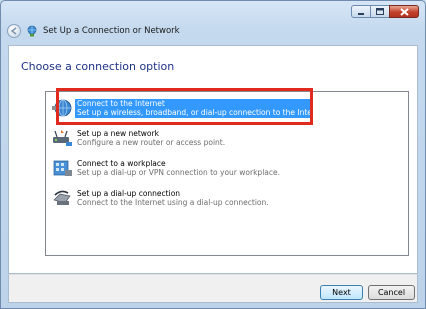 Image resolution: width=426 pixels, height=309 pixels. Describe the element at coordinates (341, 292) in the screenshot. I see `next-button: Next` at that location.